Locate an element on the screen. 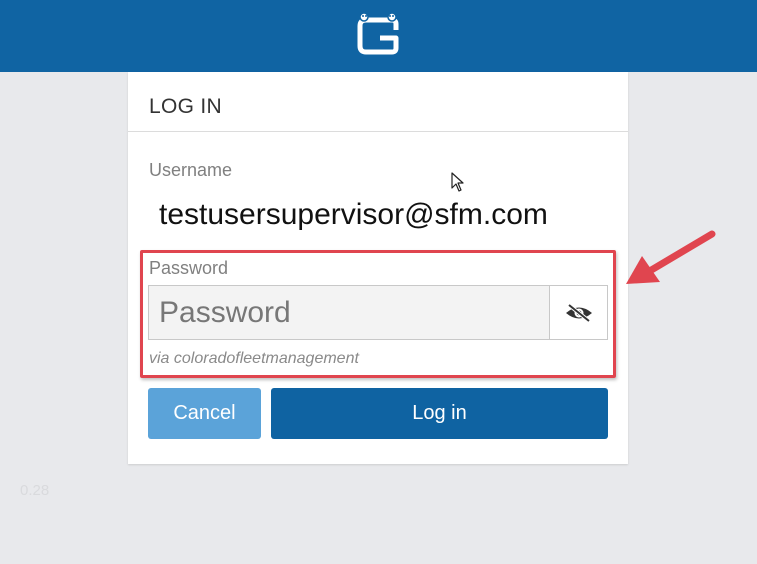  login-title: LOG IN is located at coordinates (185, 106).